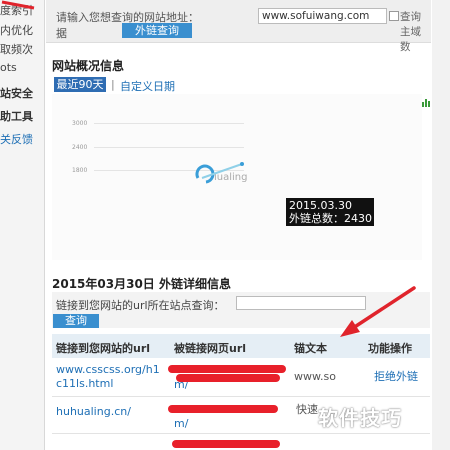 The height and width of the screenshot is (450, 450). What do you see at coordinates (363, 234) in the screenshot?
I see `arrow-to-detail-title` at bounding box center [363, 234].